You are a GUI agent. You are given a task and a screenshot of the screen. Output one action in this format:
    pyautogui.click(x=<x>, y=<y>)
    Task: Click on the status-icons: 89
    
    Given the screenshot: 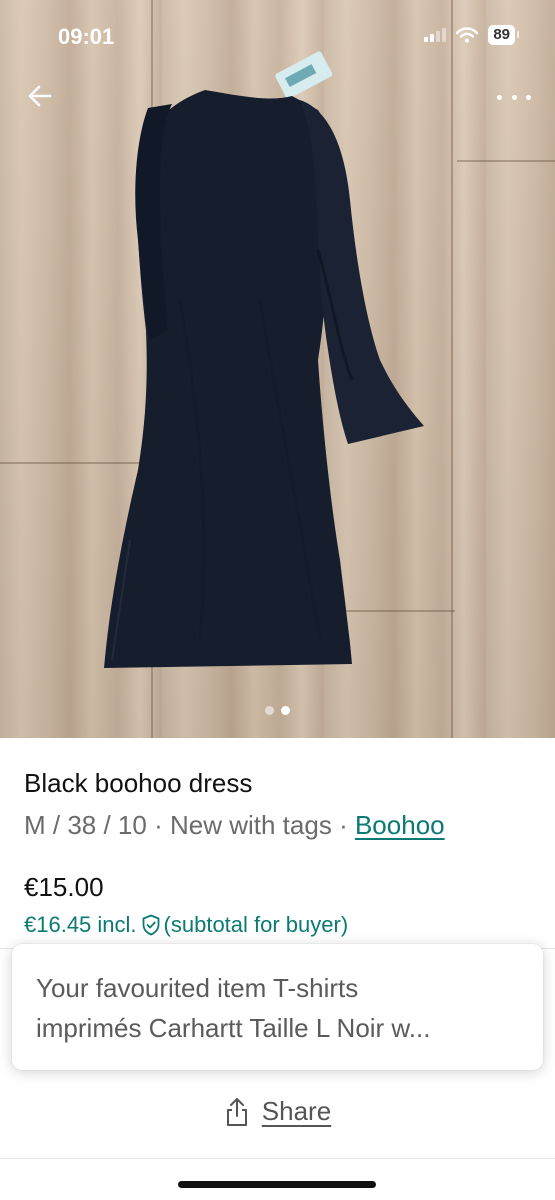 What is the action you would take?
    pyautogui.click(x=471, y=35)
    